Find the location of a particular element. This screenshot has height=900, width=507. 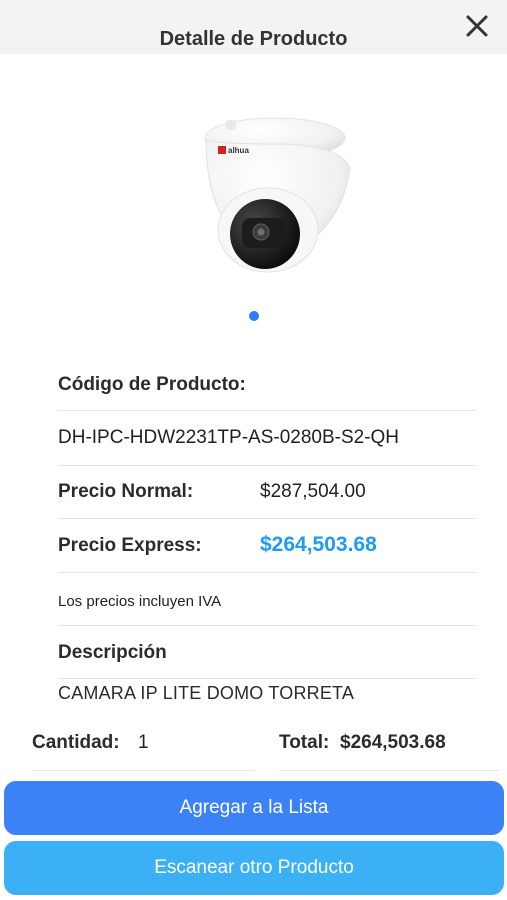

description-value-row: CAMARA IP LITE DOMO TORRETA is located at coordinates (267, 694).